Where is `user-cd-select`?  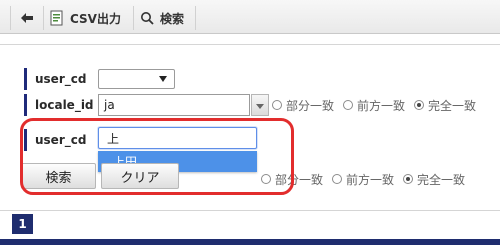 user-cd-select is located at coordinates (136, 79).